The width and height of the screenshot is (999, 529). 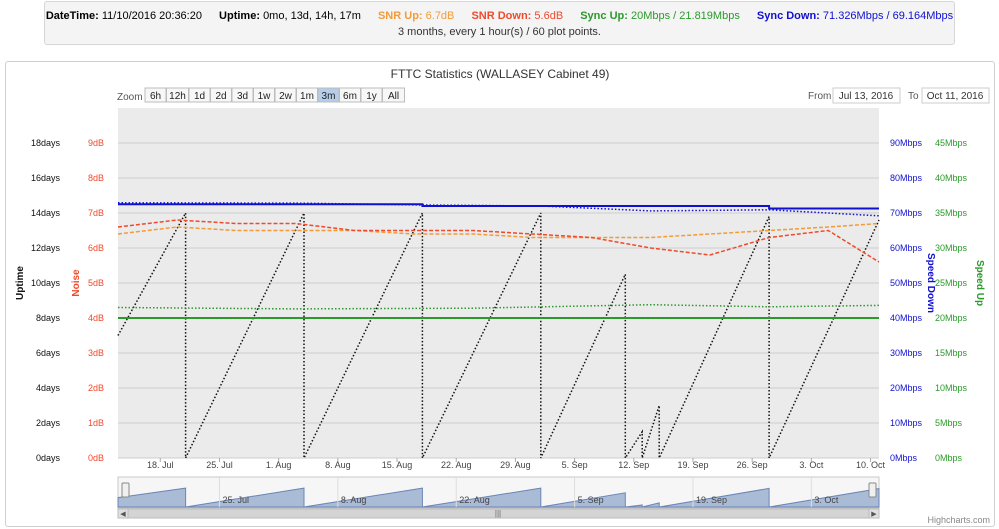 I want to click on uptime-tick-label: 14days, so click(x=46, y=213).